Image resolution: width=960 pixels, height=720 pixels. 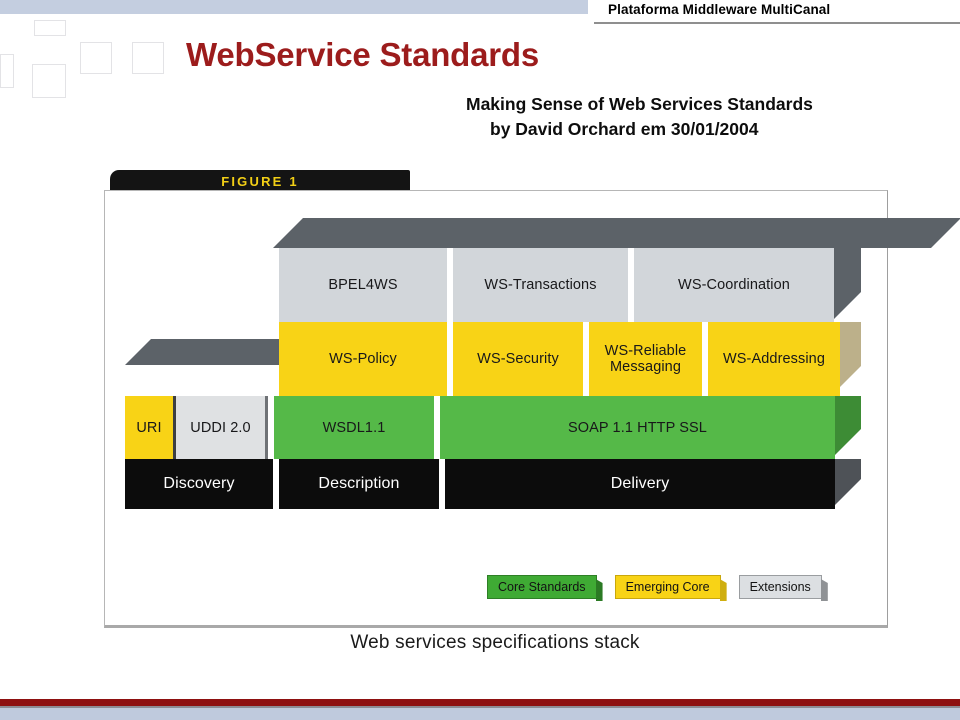 What do you see at coordinates (640, 484) in the screenshot?
I see `stack-cell-delivery: Delivery` at bounding box center [640, 484].